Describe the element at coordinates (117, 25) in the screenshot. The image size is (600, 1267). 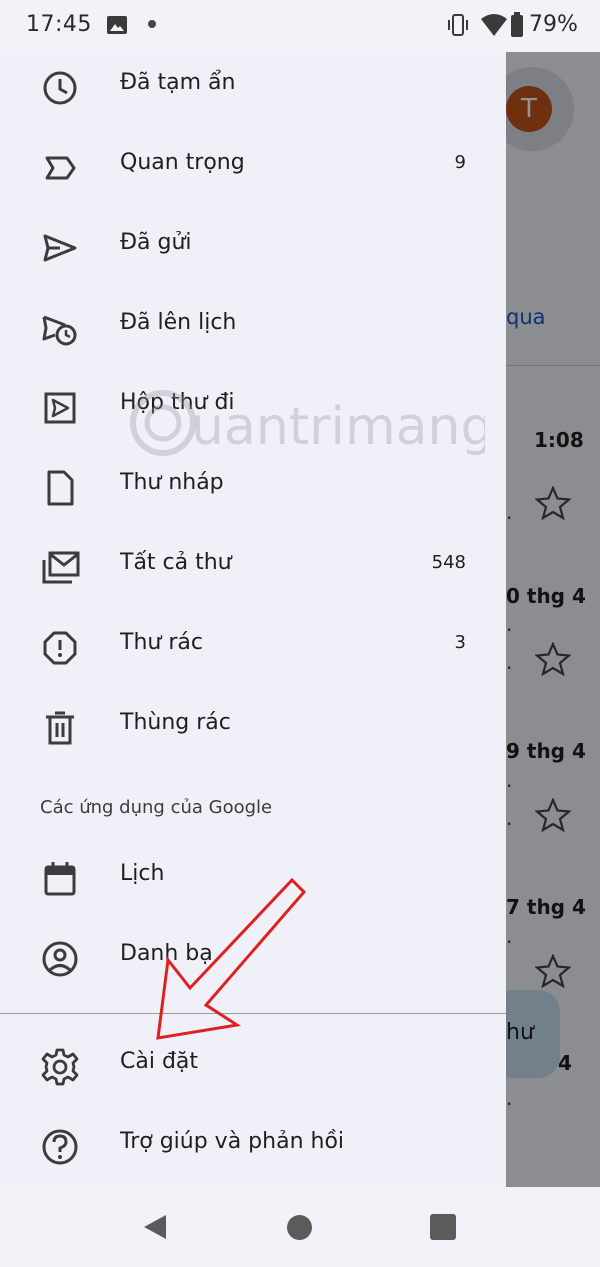
I see `image-notification-icon` at that location.